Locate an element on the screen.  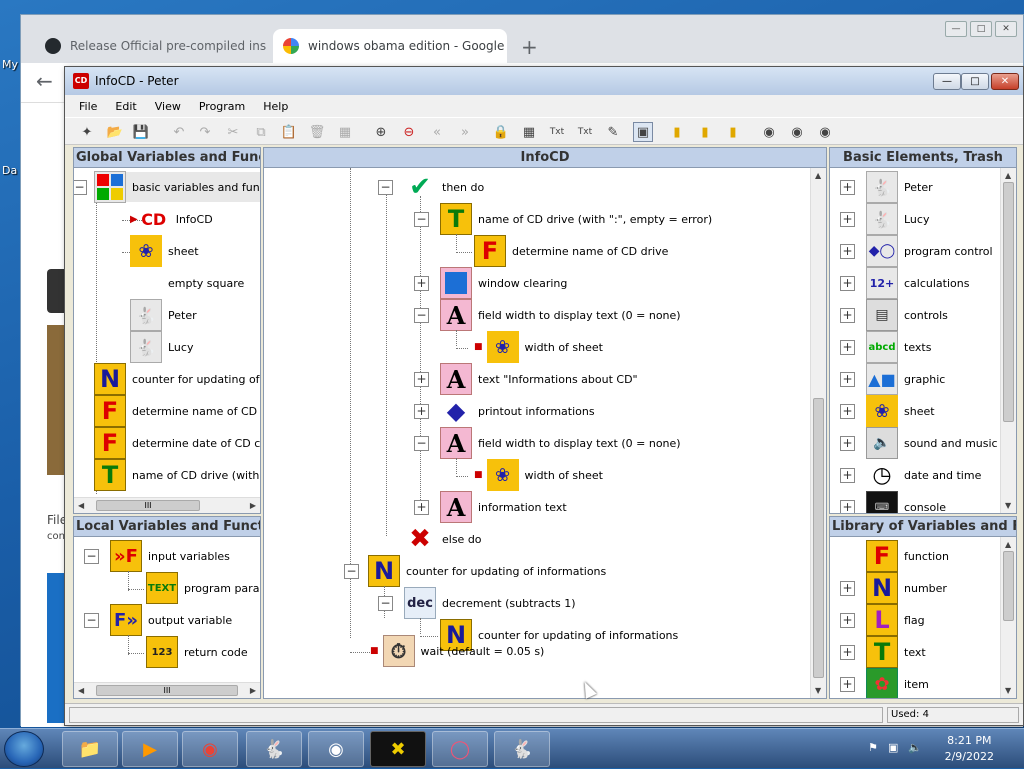
horizontal-scrollbar: ◀ III ▶ is located at coordinates (167, 505).